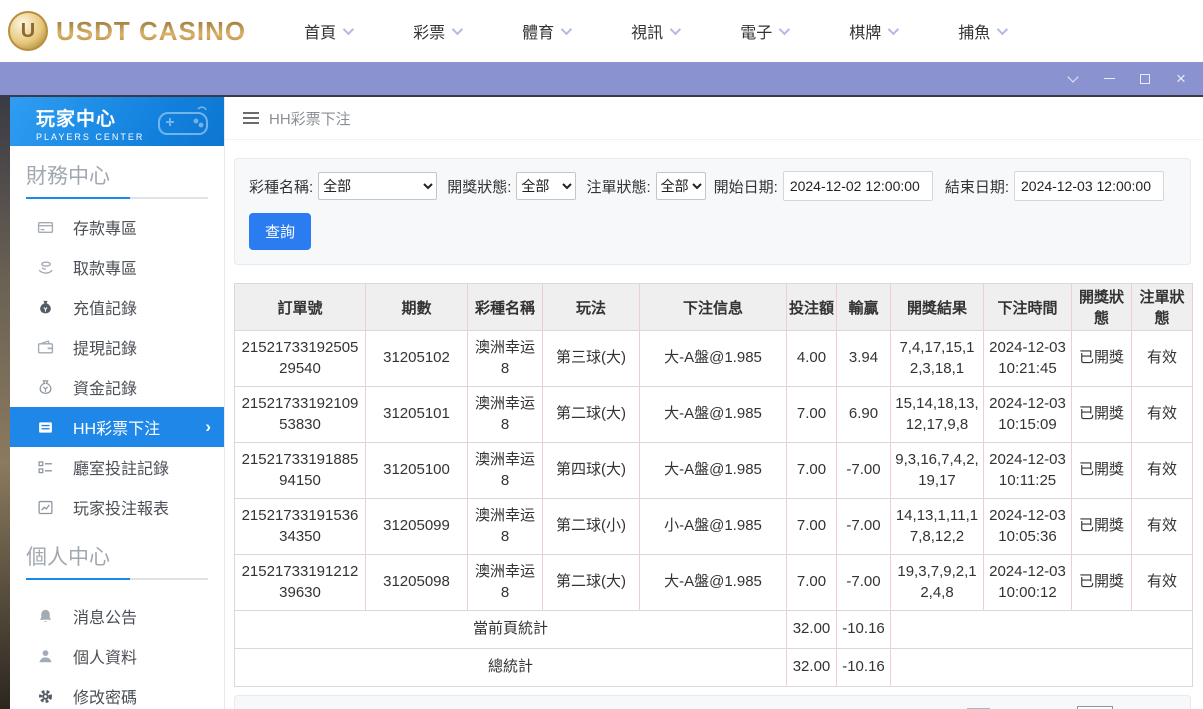 The height and width of the screenshot is (709, 1203). Describe the element at coordinates (546, 186) in the screenshot. I see `draw-status-select: 全部` at that location.